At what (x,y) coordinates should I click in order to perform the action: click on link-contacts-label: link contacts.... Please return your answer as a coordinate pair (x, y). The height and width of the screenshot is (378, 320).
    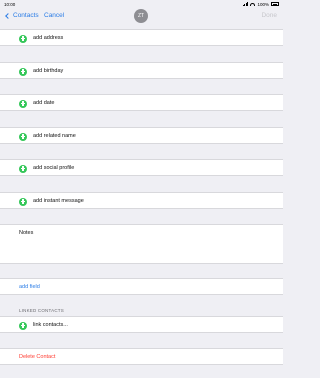
    Looking at the image, I should click on (50, 324).